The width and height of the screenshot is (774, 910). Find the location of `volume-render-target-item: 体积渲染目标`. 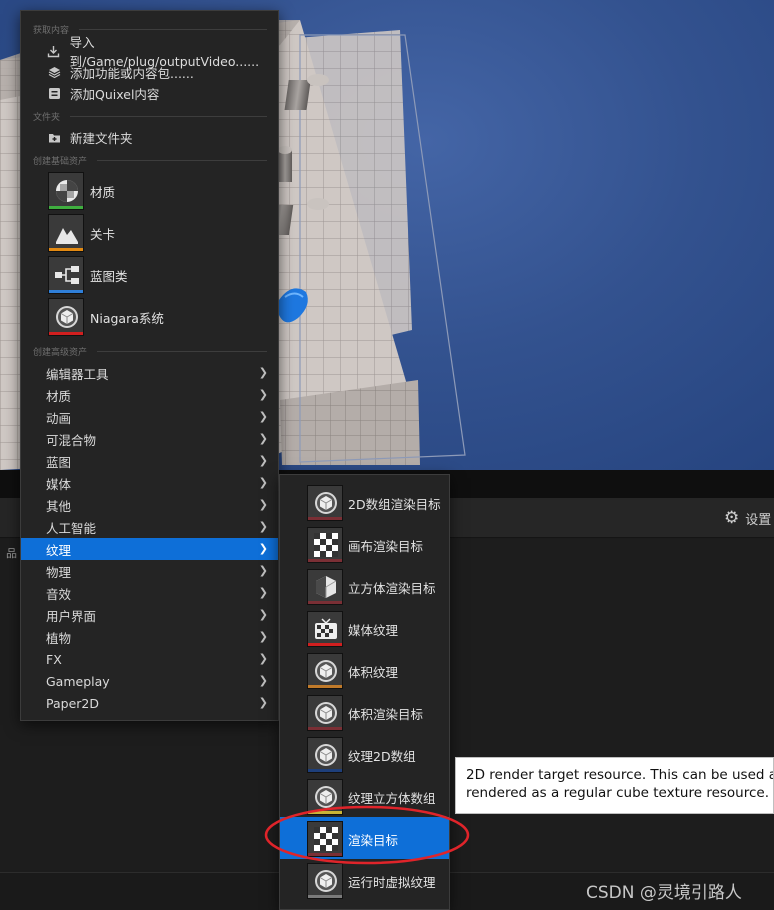

volume-render-target-item: 体积渲染目标 is located at coordinates (364, 712).